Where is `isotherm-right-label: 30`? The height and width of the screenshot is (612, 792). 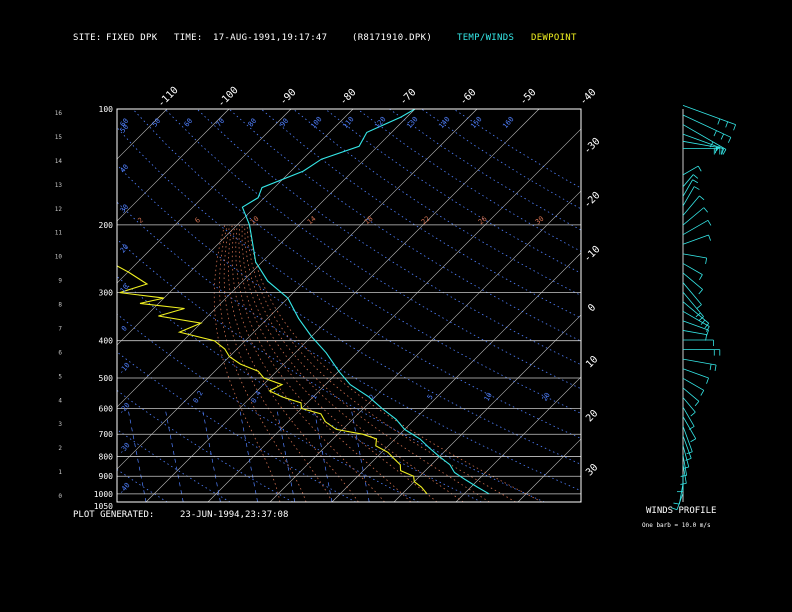
isotherm-right-label: 30 is located at coordinates (592, 470).